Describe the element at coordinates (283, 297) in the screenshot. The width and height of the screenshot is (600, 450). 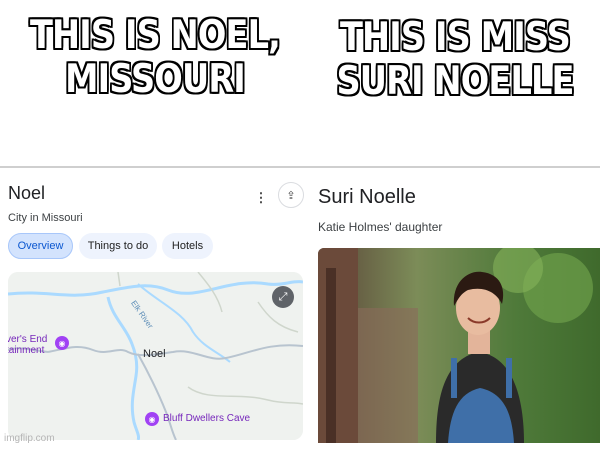
I see `expand-icon: ⤢` at that location.